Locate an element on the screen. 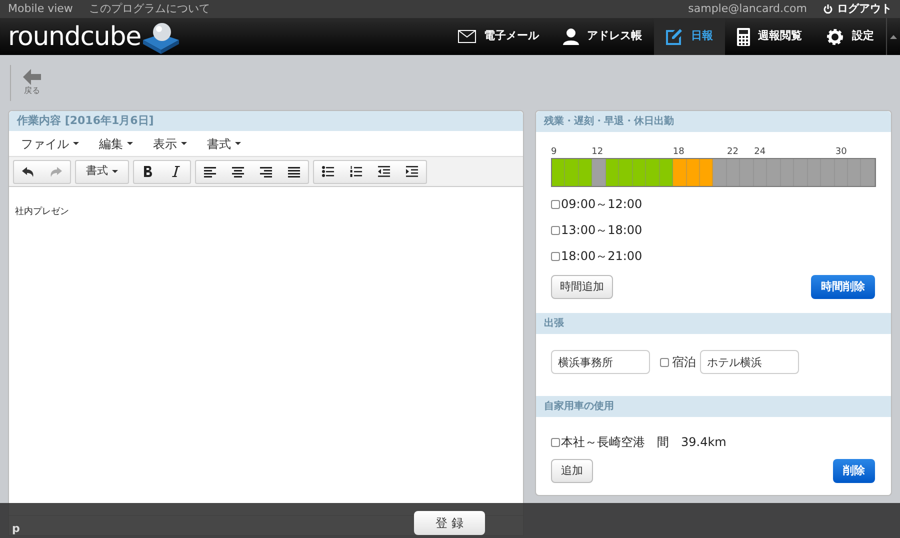 This screenshot has width=900, height=538. section-title: 出張 is located at coordinates (713, 323).